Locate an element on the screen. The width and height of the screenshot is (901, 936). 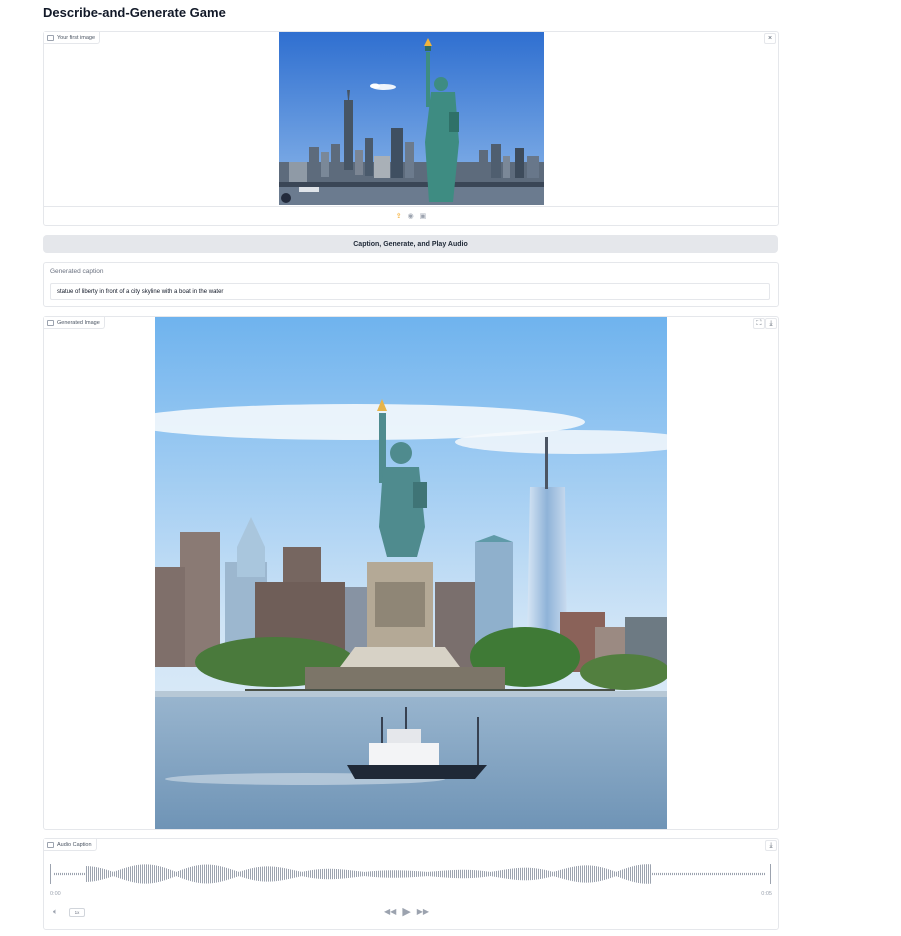
audio-panel: Audio Caption ⤓ 0:00 0:05 🔈︎ 1x ◀◀ ▶ ▶▶ is located at coordinates (411, 884).